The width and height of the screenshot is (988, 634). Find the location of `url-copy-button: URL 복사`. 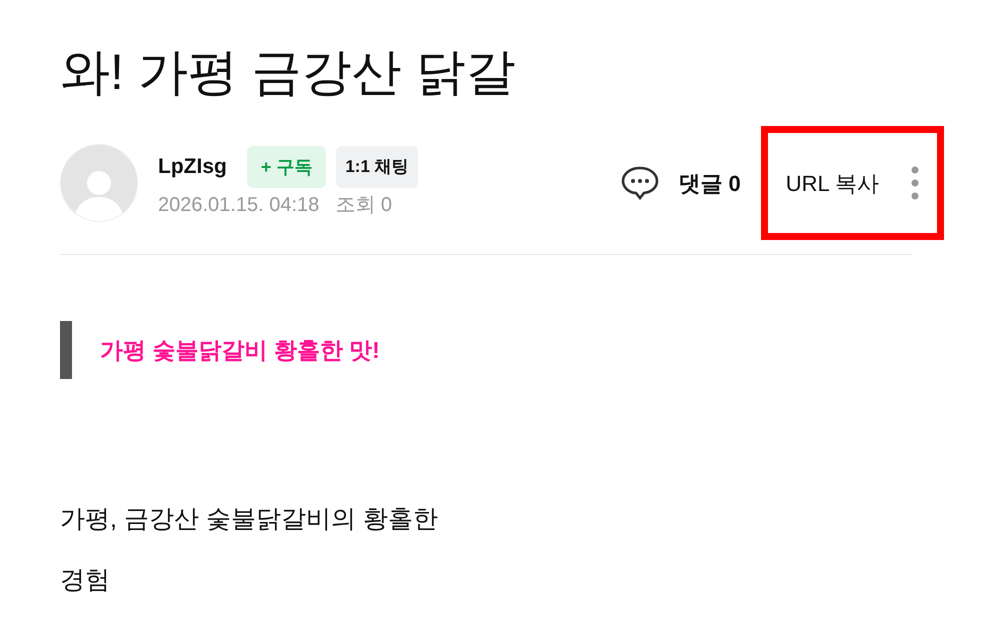

url-copy-button: URL 복사 is located at coordinates (832, 183).